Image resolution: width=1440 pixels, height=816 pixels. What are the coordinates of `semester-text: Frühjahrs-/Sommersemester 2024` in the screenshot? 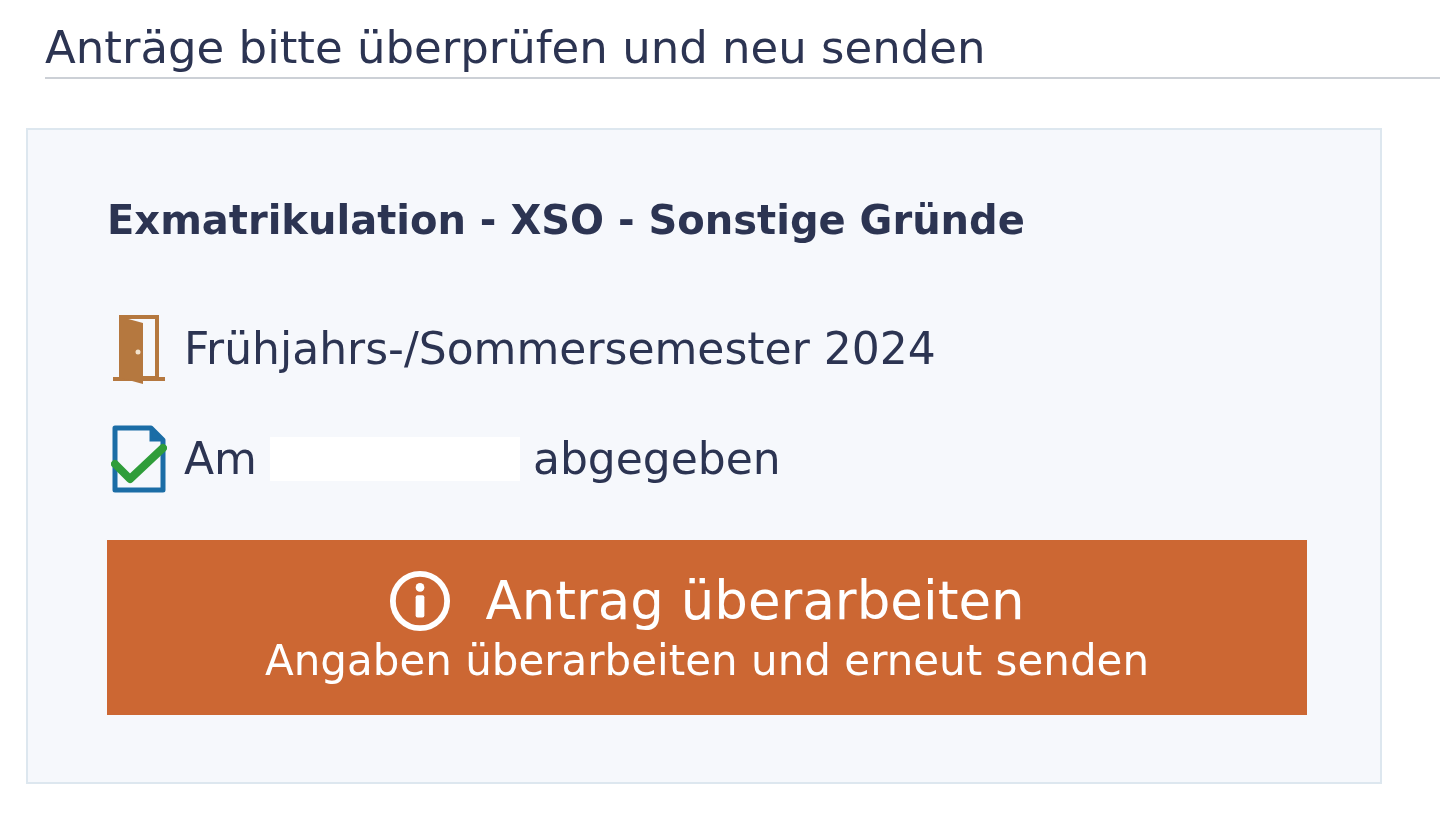 It's located at (560, 349).